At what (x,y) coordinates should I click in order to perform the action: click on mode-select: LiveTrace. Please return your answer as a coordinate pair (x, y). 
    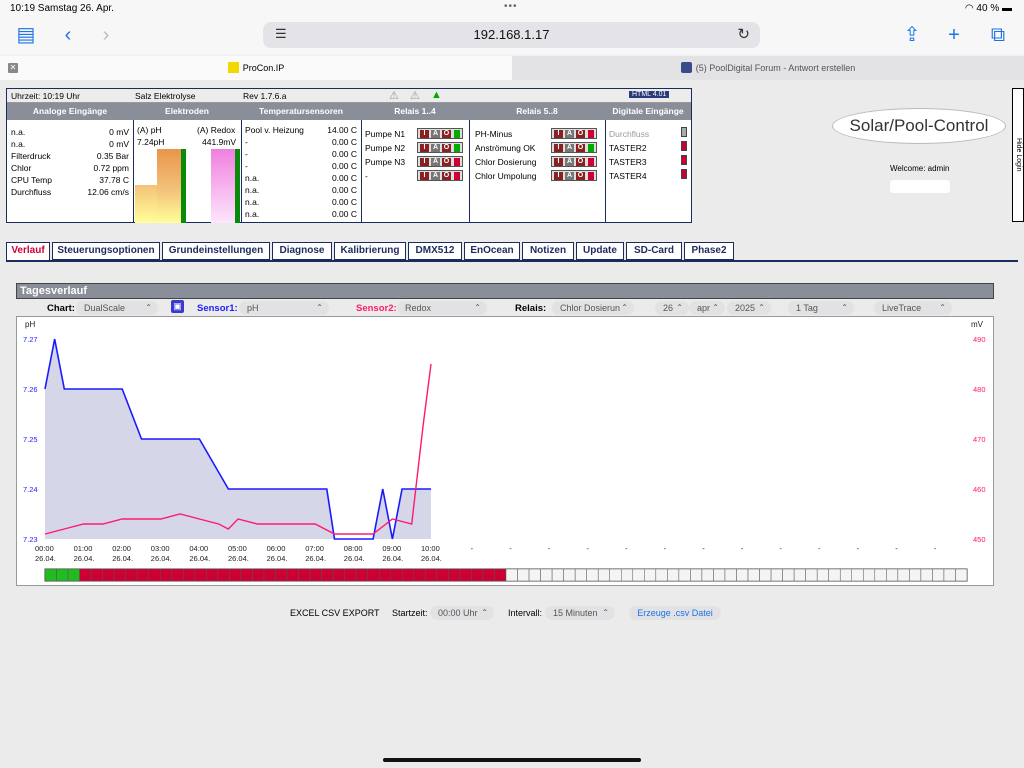
    Looking at the image, I should click on (913, 308).